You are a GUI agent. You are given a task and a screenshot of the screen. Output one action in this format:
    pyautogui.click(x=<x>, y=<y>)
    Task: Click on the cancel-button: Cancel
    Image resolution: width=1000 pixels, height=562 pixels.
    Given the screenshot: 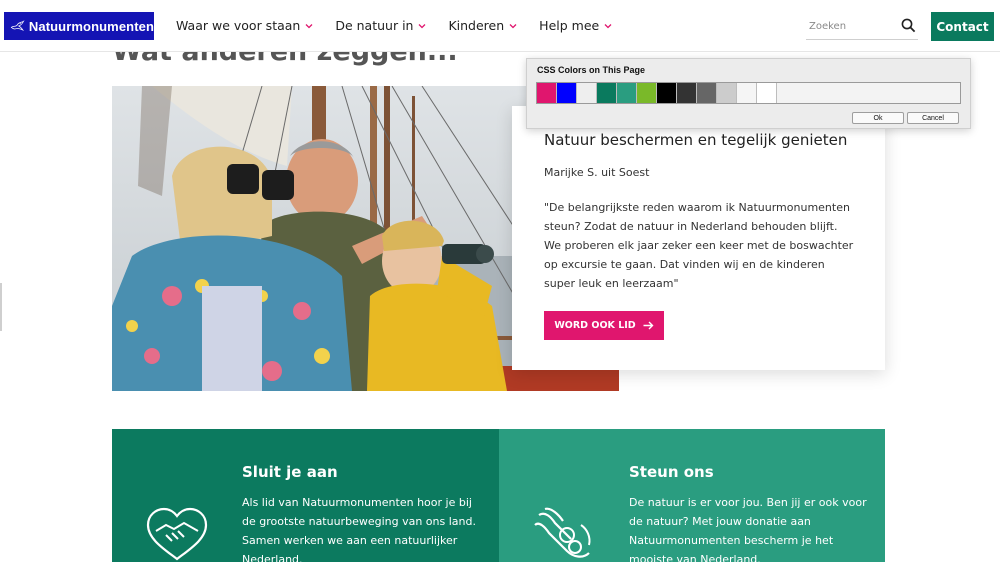 What is the action you would take?
    pyautogui.click(x=933, y=118)
    